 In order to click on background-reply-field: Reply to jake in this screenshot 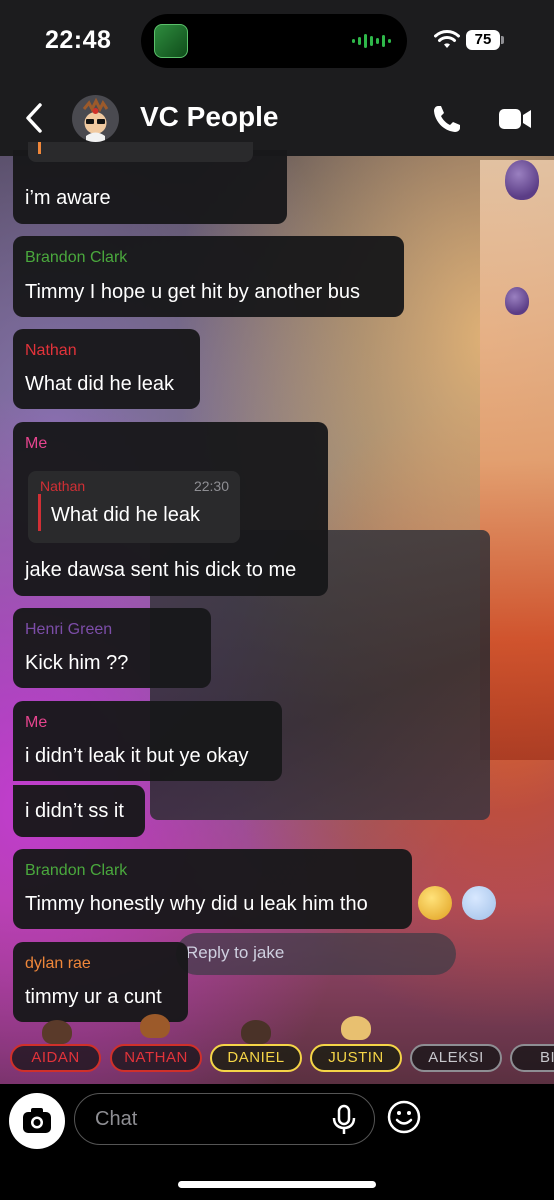, I will do `click(316, 954)`.